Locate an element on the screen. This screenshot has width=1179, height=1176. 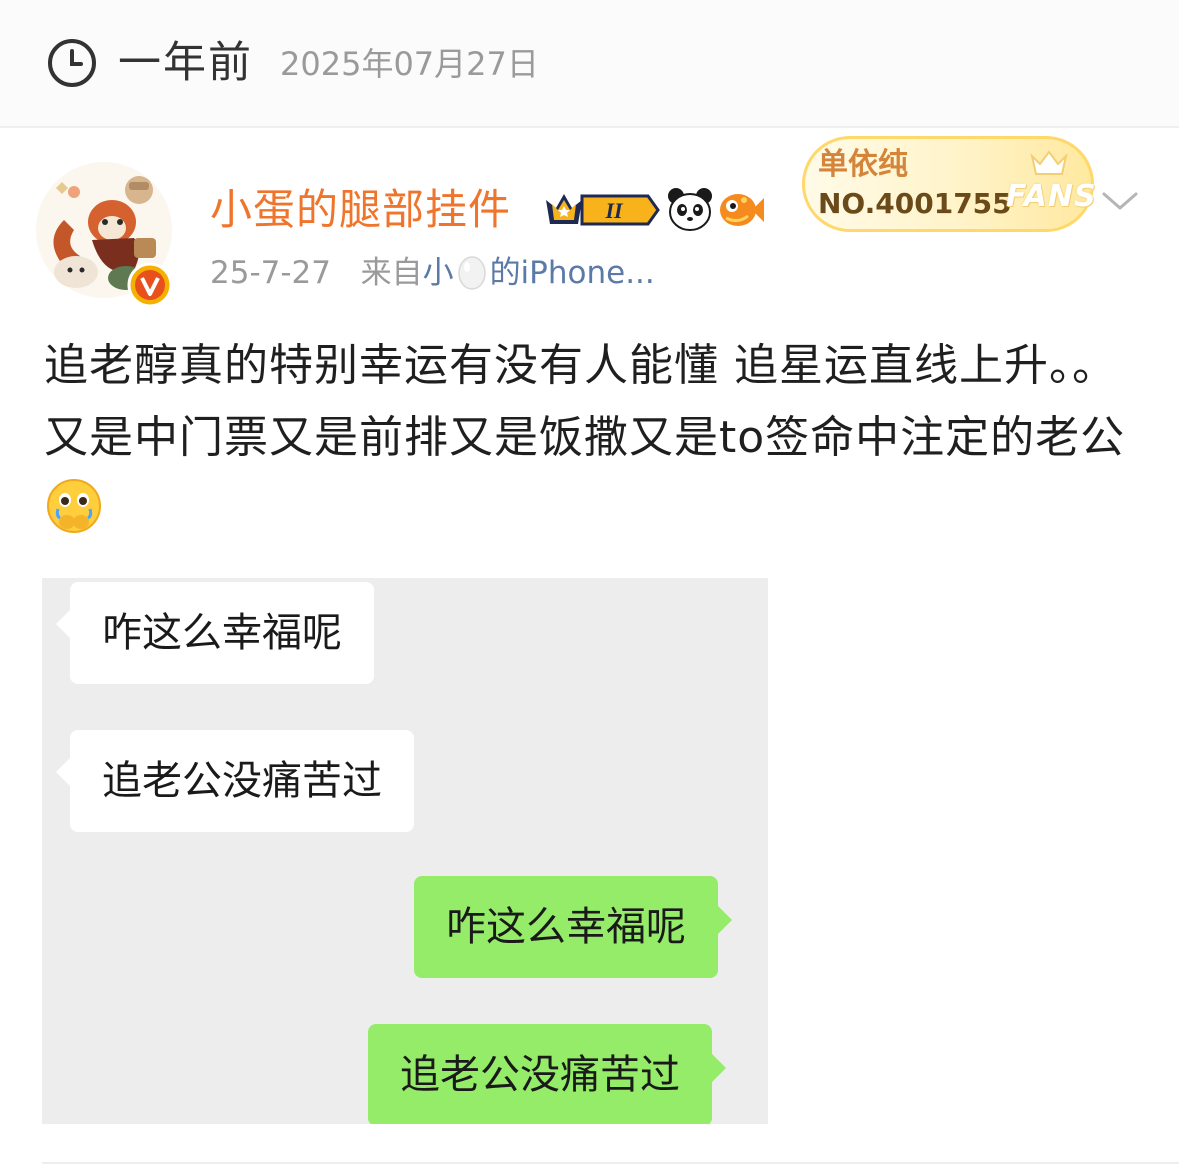
chat-bubble-right-1: 咋这么幸福呢 is located at coordinates (573, 927).